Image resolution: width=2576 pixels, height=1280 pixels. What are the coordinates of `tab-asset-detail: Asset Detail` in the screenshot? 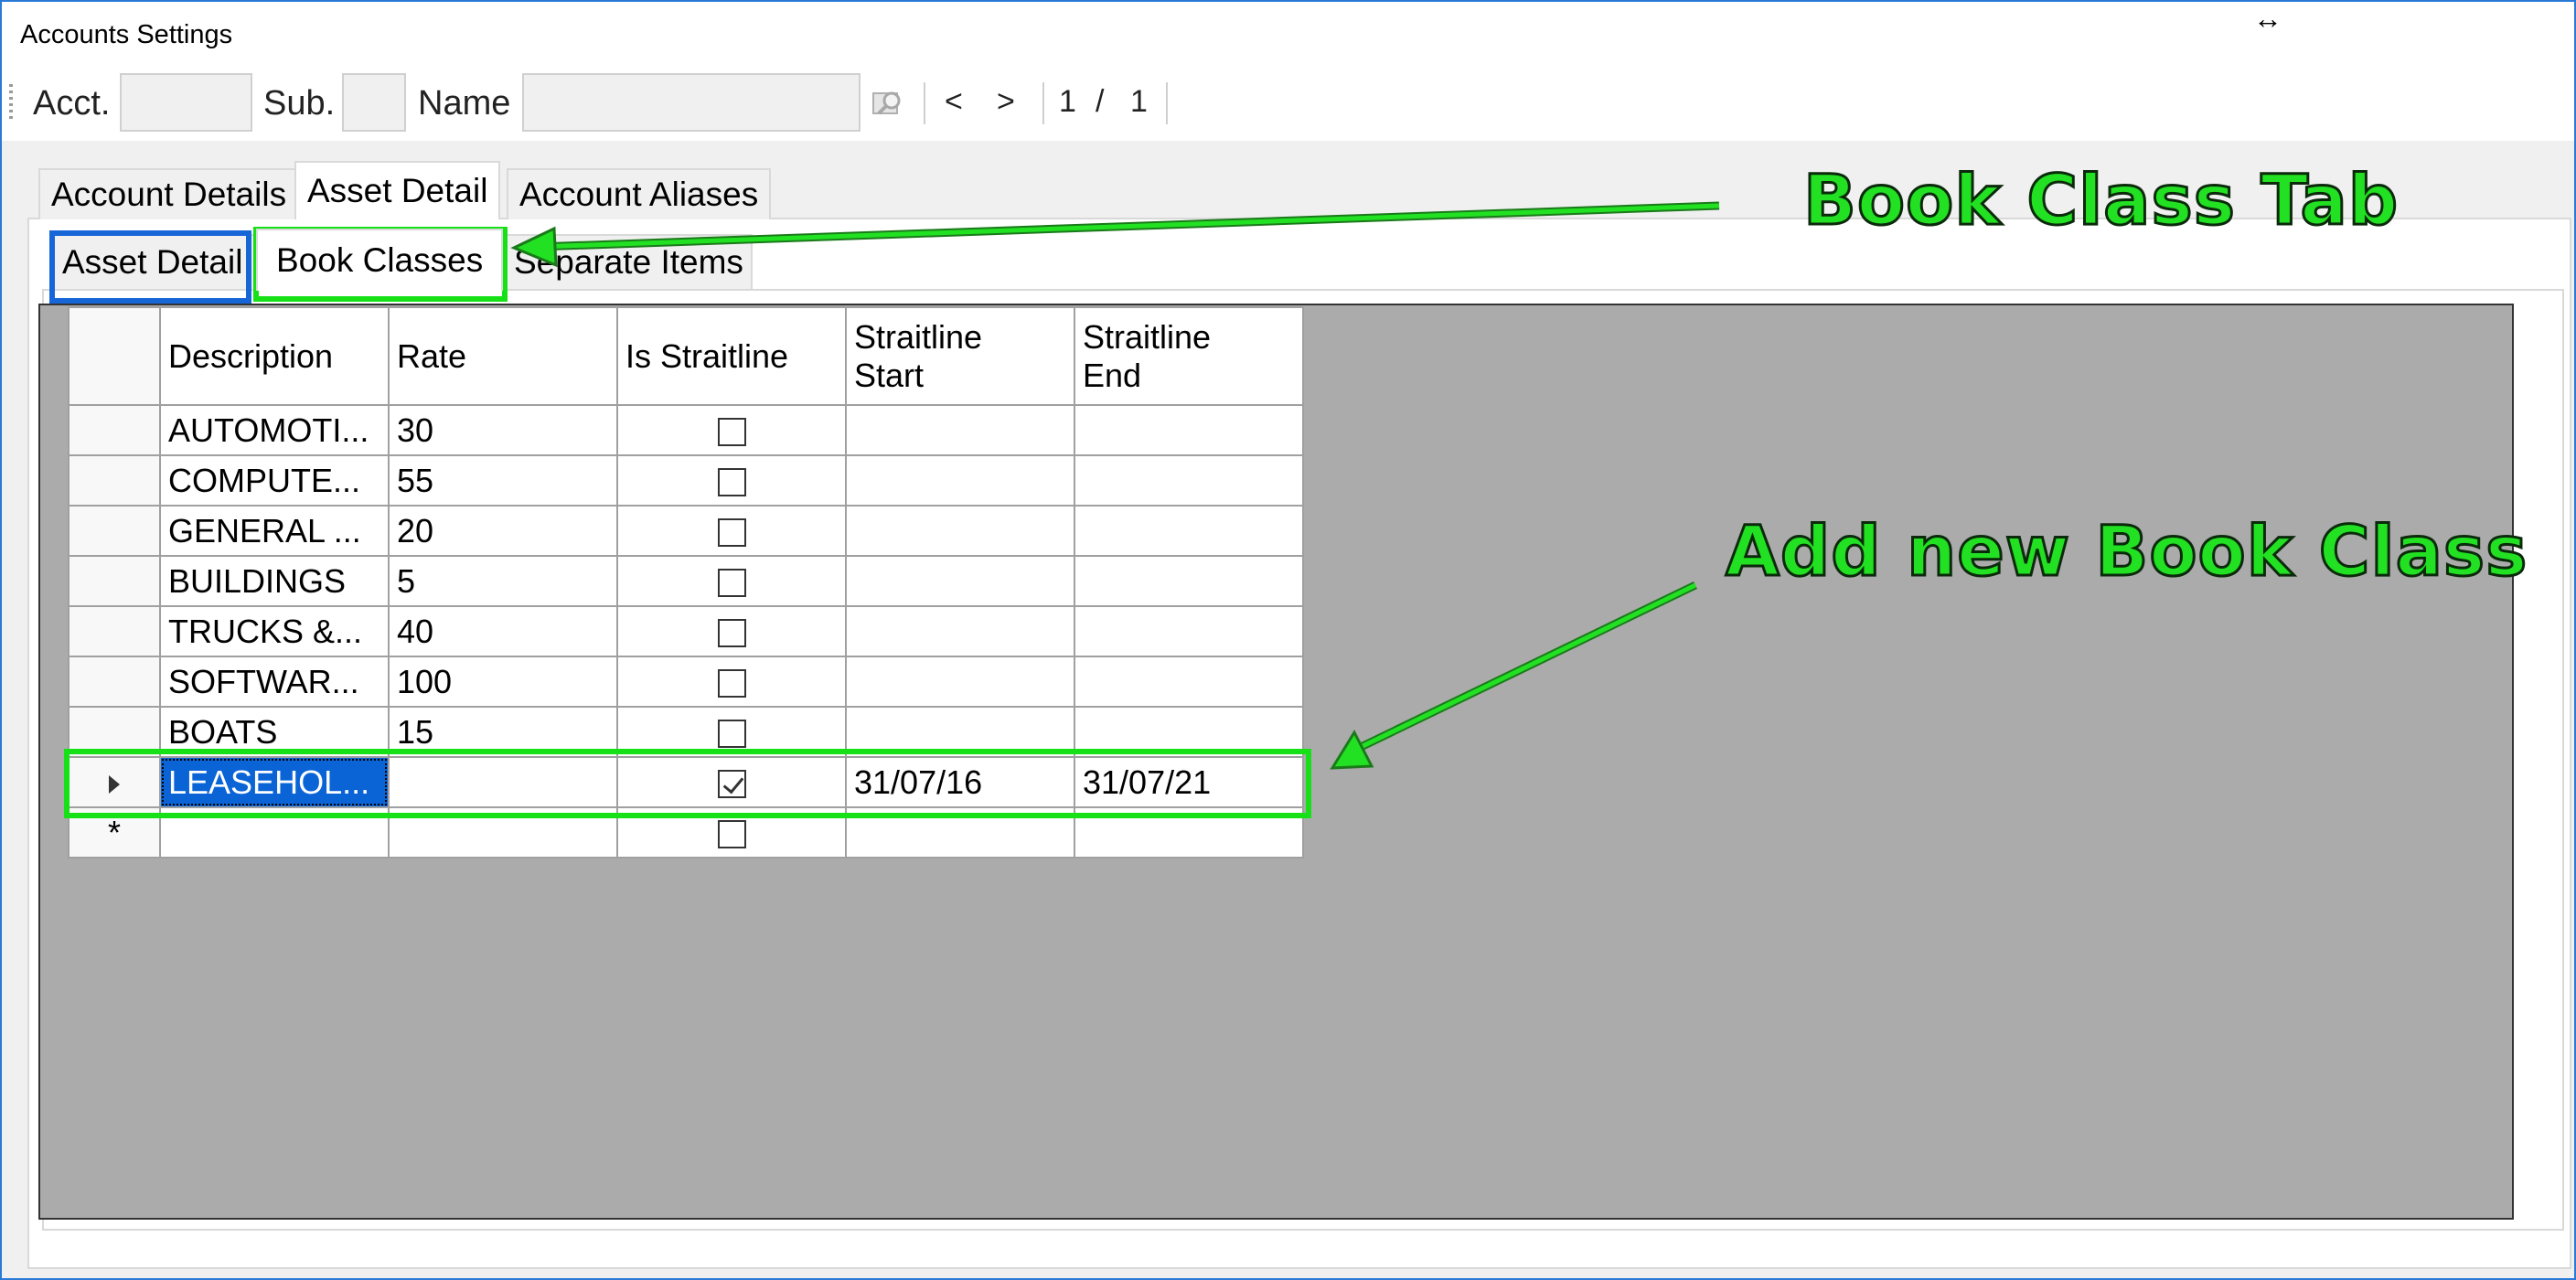 It's located at (397, 190).